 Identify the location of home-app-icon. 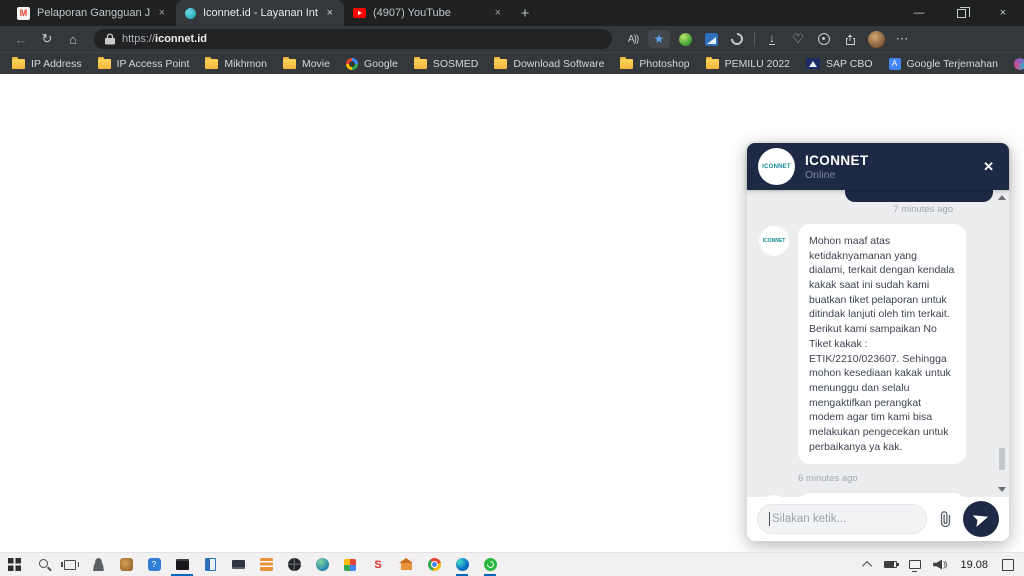
(406, 564).